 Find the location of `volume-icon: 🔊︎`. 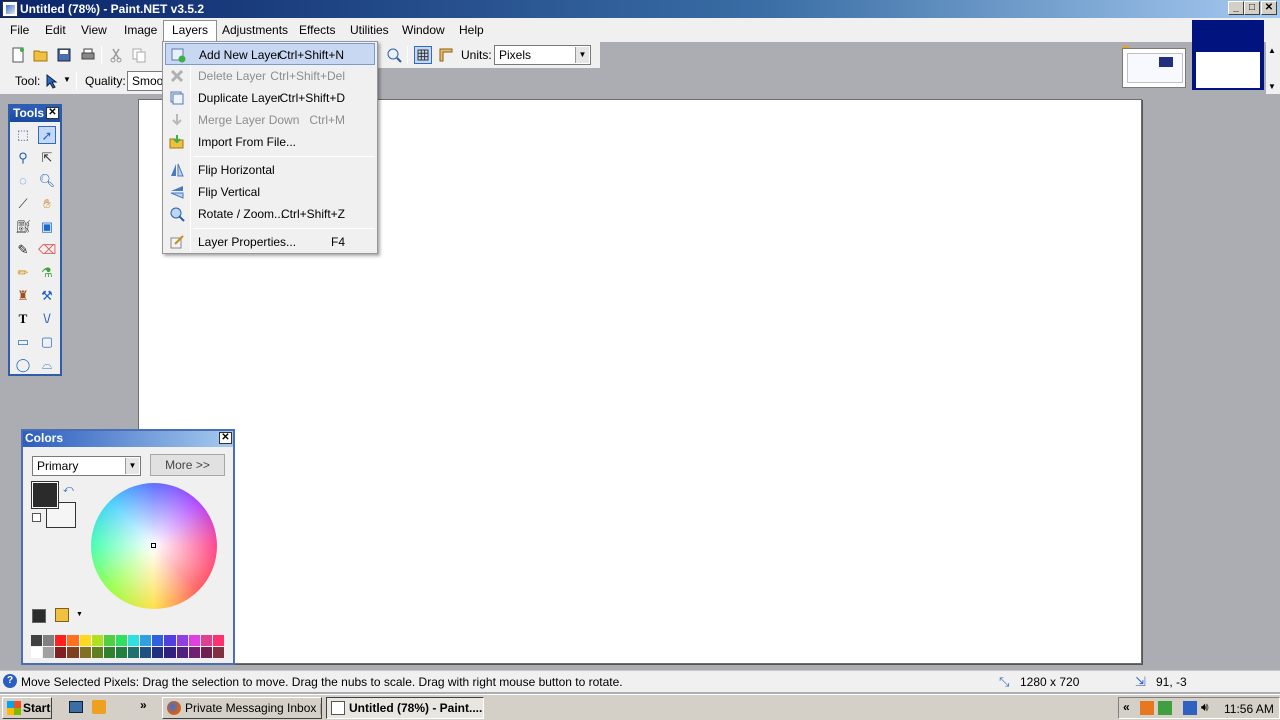

volume-icon: 🔊︎ is located at coordinates (1205, 707).